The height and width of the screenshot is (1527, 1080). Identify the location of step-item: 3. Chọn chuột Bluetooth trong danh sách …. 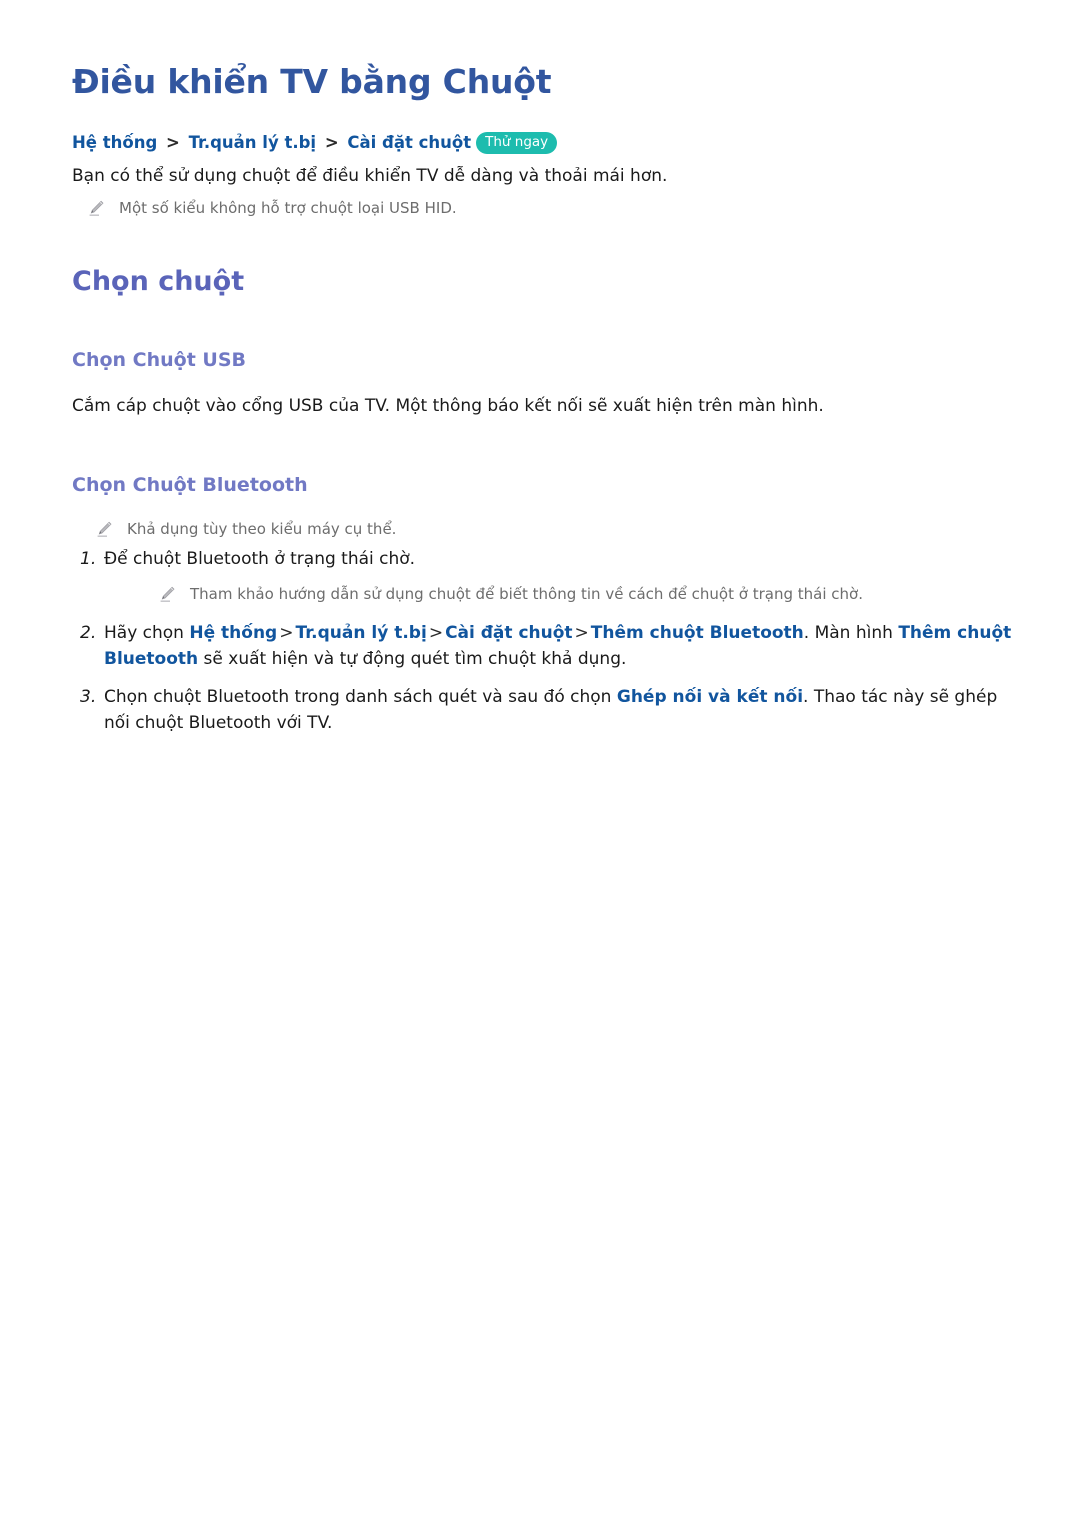
(546, 711).